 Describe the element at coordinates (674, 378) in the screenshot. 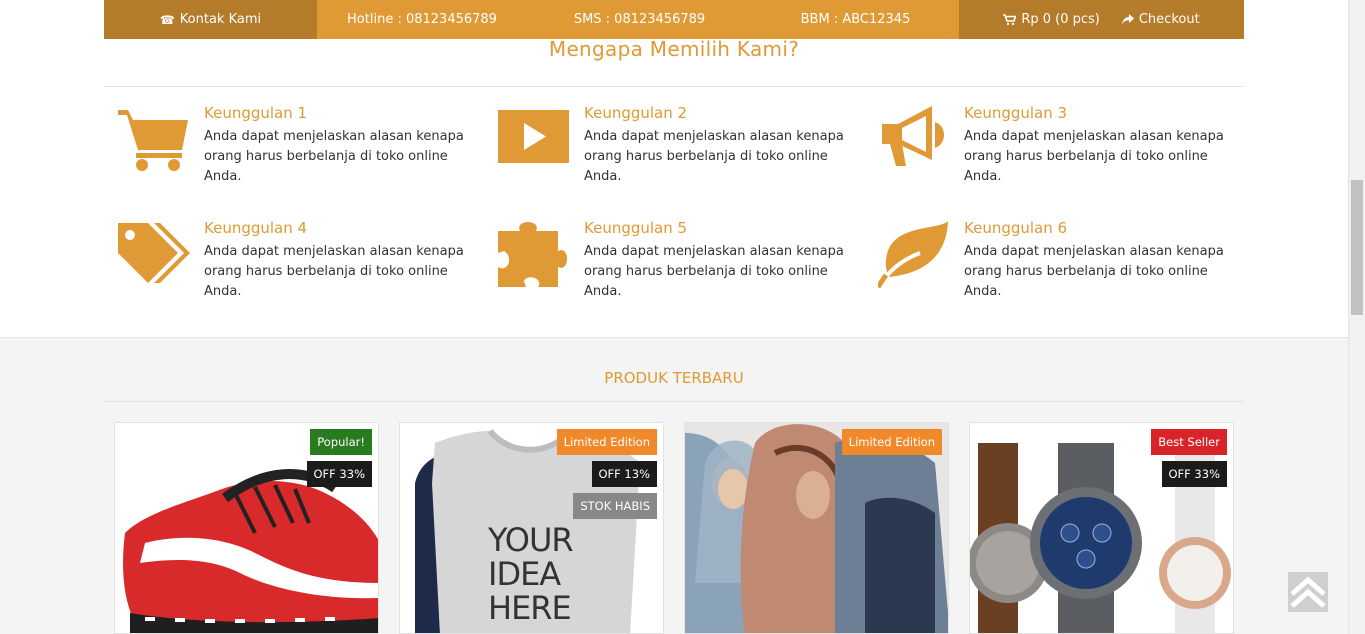

I see `products-title: PRODUK TERBARU` at that location.